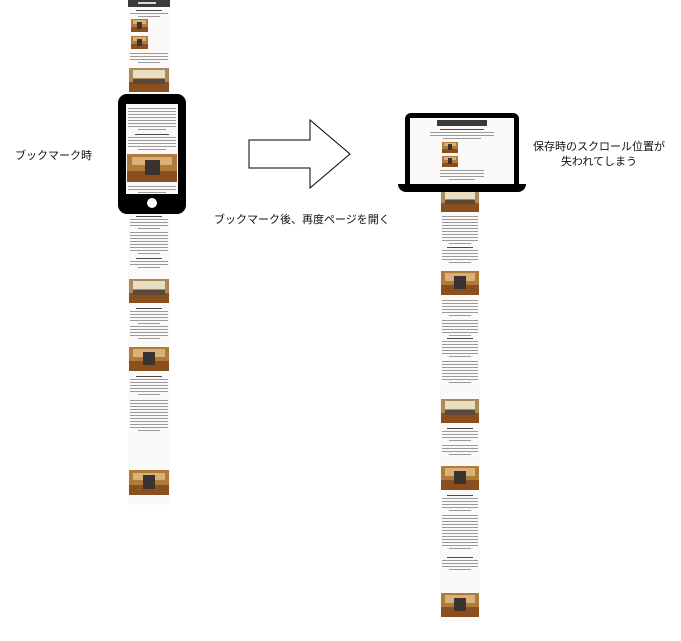 This screenshot has height=641, width=681. I want to click on scroll-position-lost-line1: 保存時のスクロール位置が, so click(599, 146).